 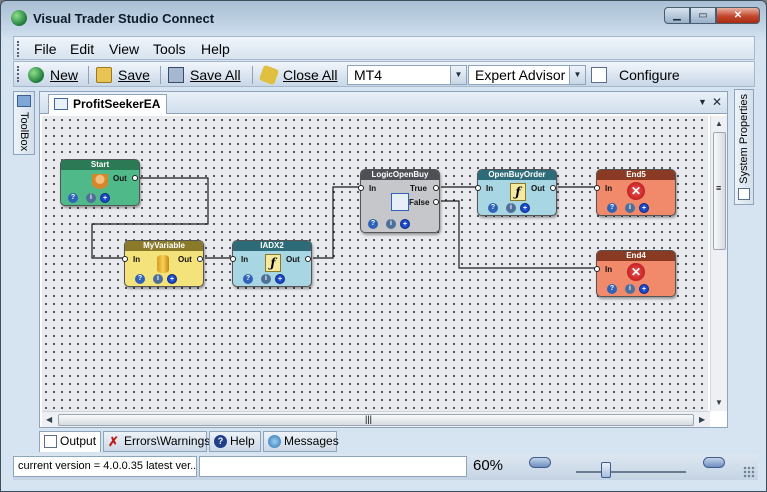 What do you see at coordinates (703, 15) in the screenshot?
I see `maximize-button: ▭` at bounding box center [703, 15].